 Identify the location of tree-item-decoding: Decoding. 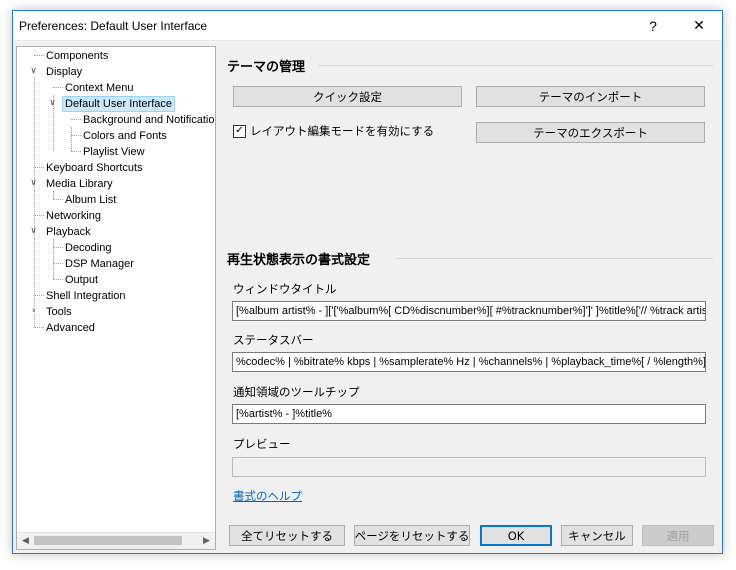
(88, 248).